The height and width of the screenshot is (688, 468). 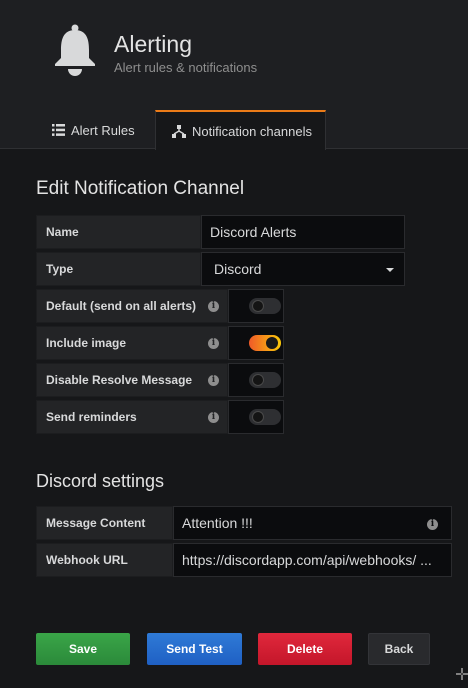 I want to click on message-input: Attention !!! i, so click(x=312, y=523).